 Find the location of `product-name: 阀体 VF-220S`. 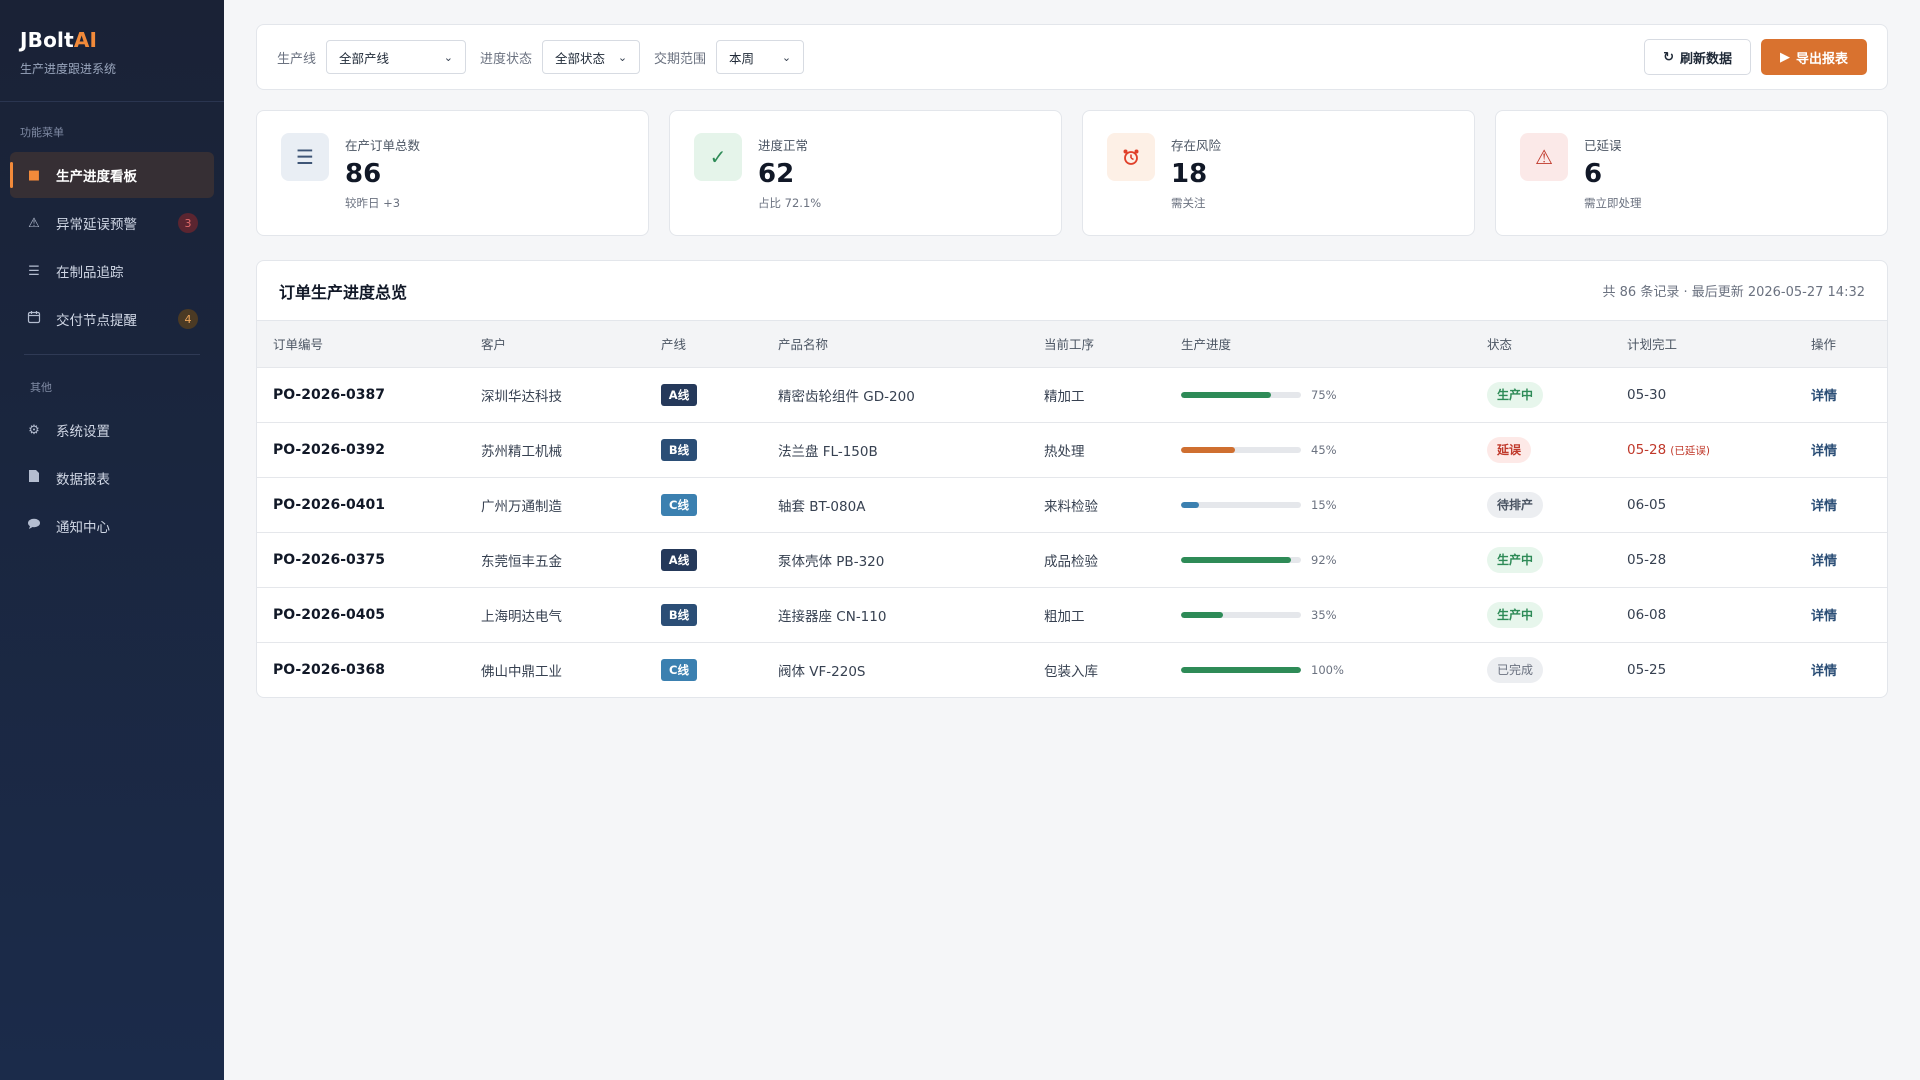

product-name: 阀体 VF-220S is located at coordinates (822, 671).